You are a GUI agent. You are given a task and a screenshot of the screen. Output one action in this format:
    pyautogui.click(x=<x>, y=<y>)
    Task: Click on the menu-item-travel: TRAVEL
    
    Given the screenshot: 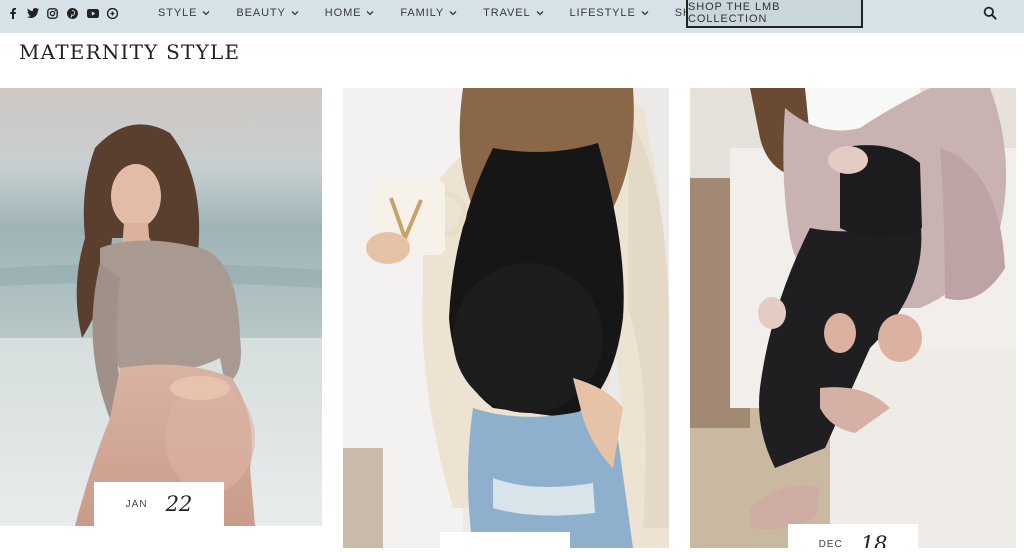 What is the action you would take?
    pyautogui.click(x=513, y=13)
    